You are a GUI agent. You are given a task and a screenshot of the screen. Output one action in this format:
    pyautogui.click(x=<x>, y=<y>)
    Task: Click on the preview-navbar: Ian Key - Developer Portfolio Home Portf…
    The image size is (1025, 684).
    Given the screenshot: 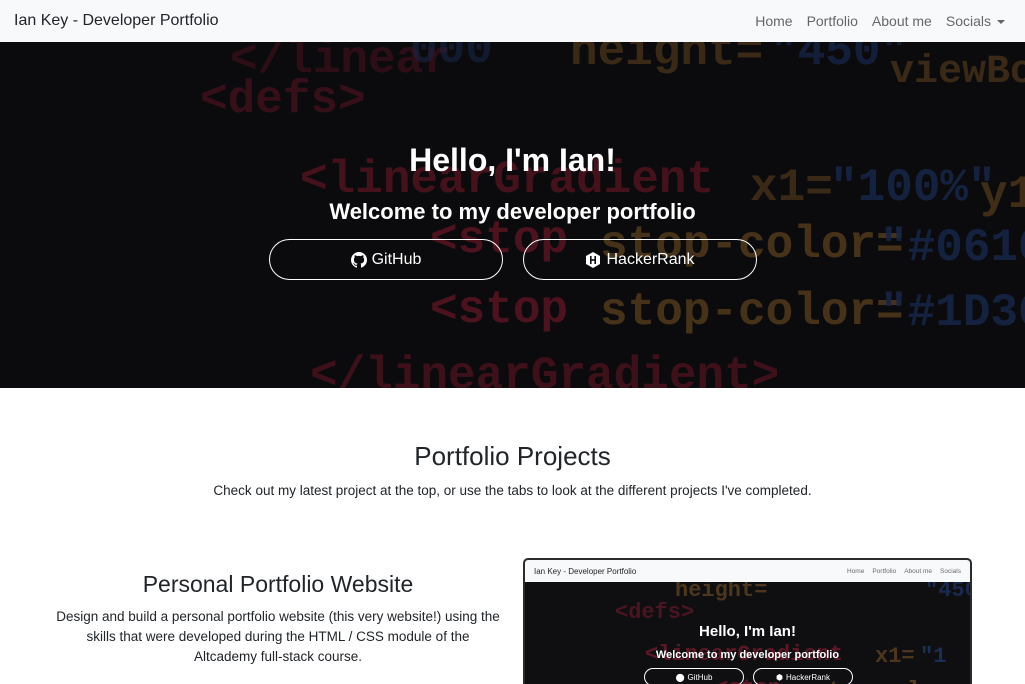 What is the action you would take?
    pyautogui.click(x=747, y=571)
    